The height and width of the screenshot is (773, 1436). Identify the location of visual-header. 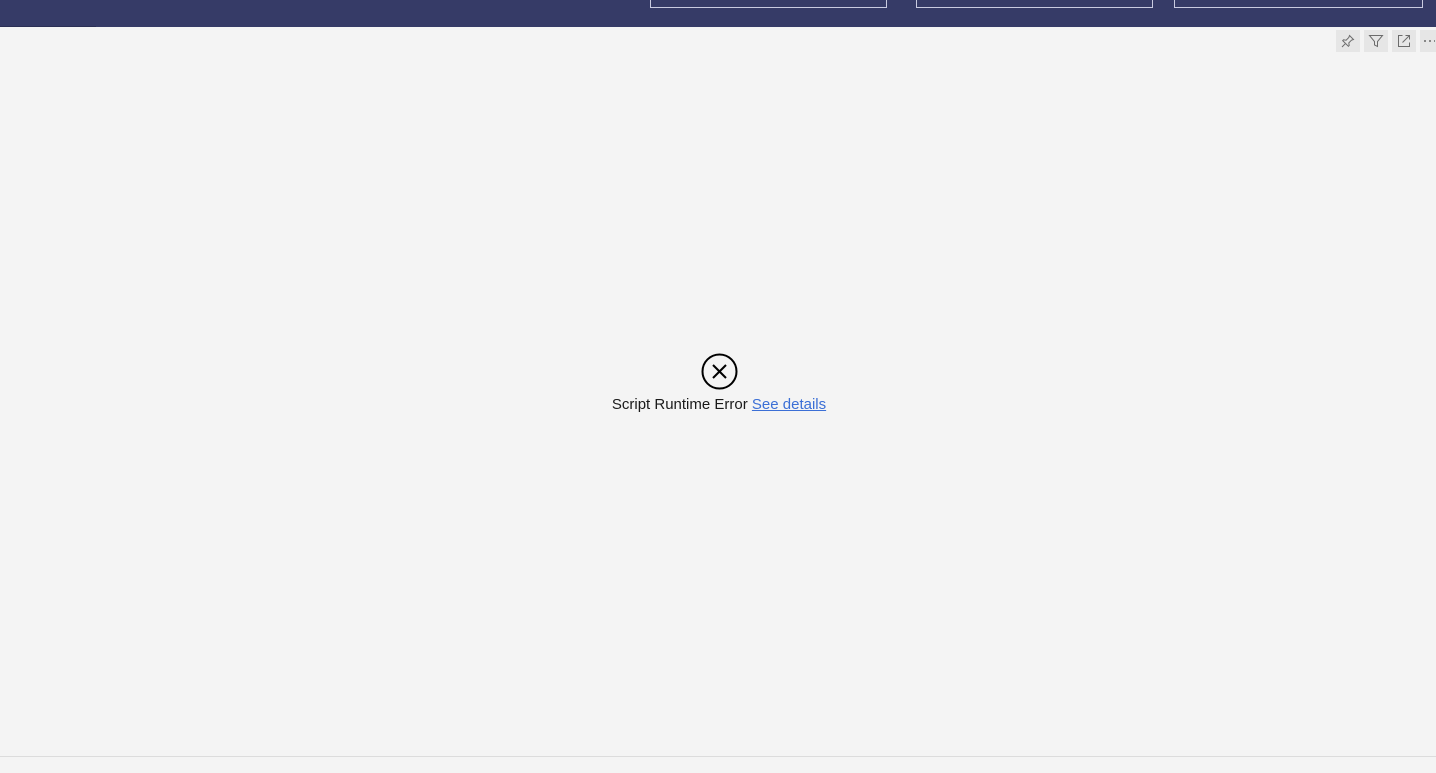
(1386, 41).